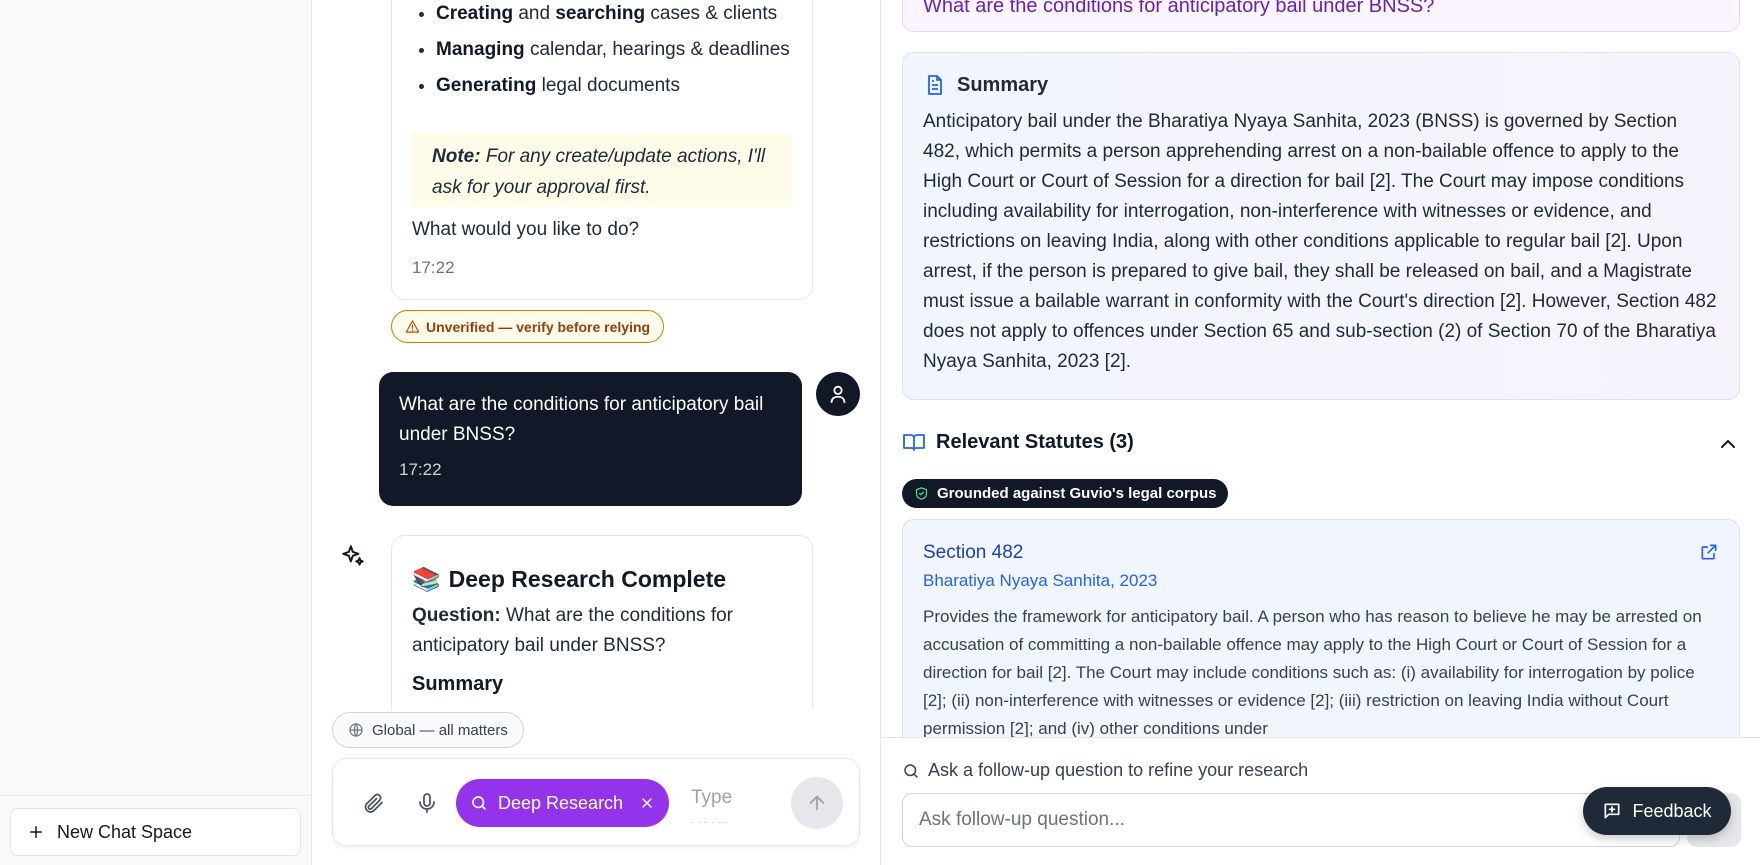 The width and height of the screenshot is (1760, 865). I want to click on new-chat-space-label: New Chat Space, so click(125, 831).